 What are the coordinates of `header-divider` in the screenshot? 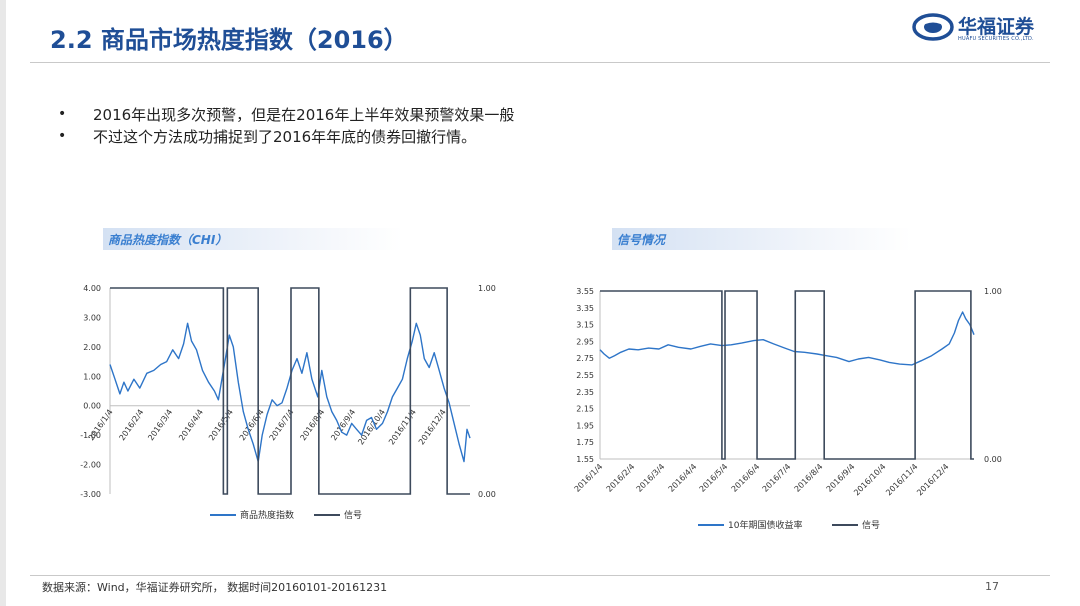 It's located at (540, 62).